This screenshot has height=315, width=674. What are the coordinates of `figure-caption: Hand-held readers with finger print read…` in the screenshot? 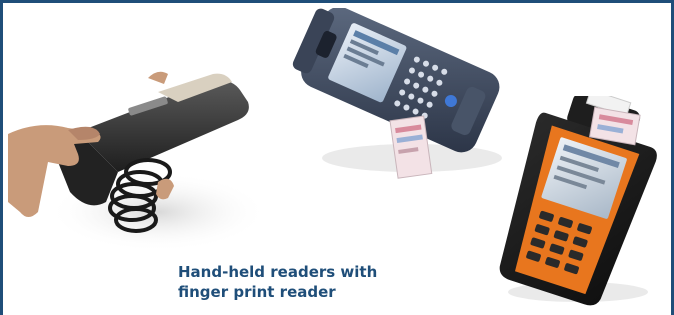 It's located at (308, 282).